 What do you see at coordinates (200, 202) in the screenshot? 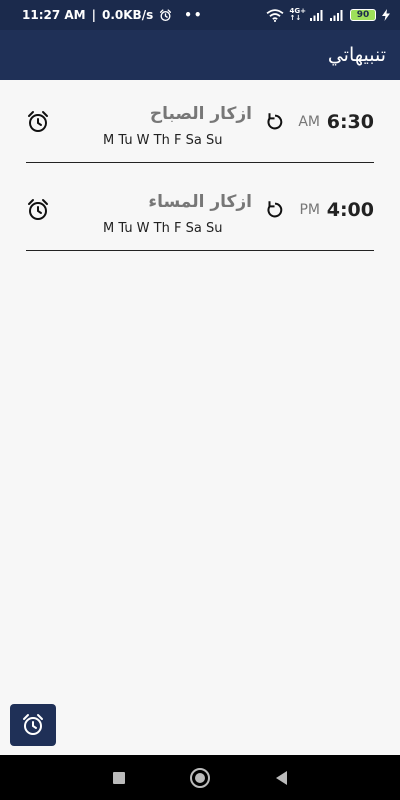
I see `alarm-label: ازكار المساء` at bounding box center [200, 202].